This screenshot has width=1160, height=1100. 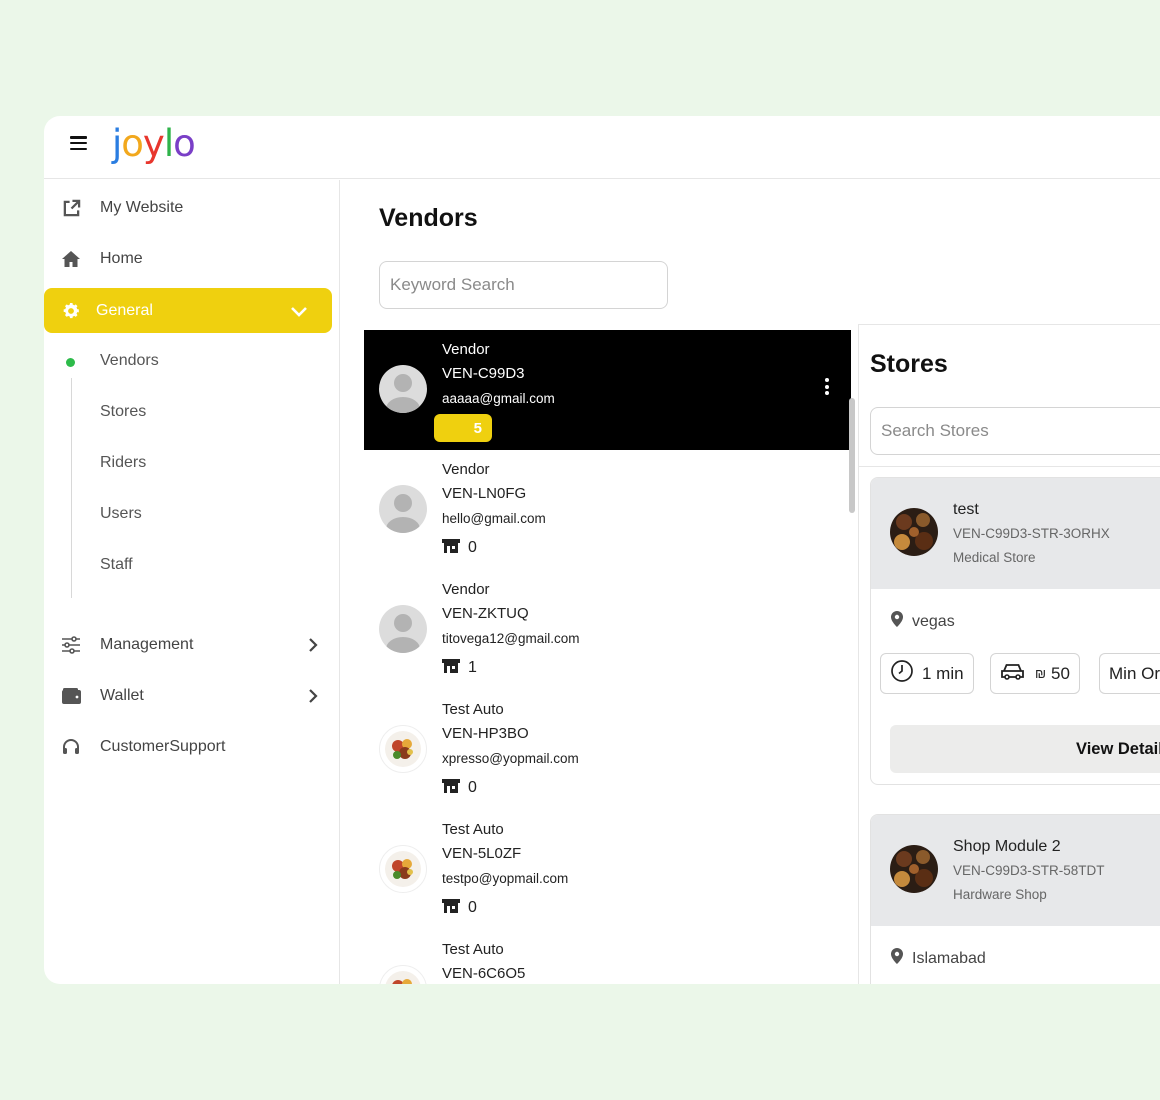 I want to click on min-order-label: Min Or, so click(x=1134, y=673).